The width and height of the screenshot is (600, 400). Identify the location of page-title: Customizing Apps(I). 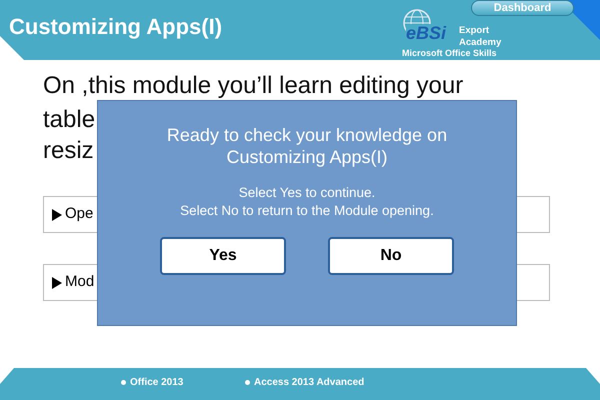
(115, 27).